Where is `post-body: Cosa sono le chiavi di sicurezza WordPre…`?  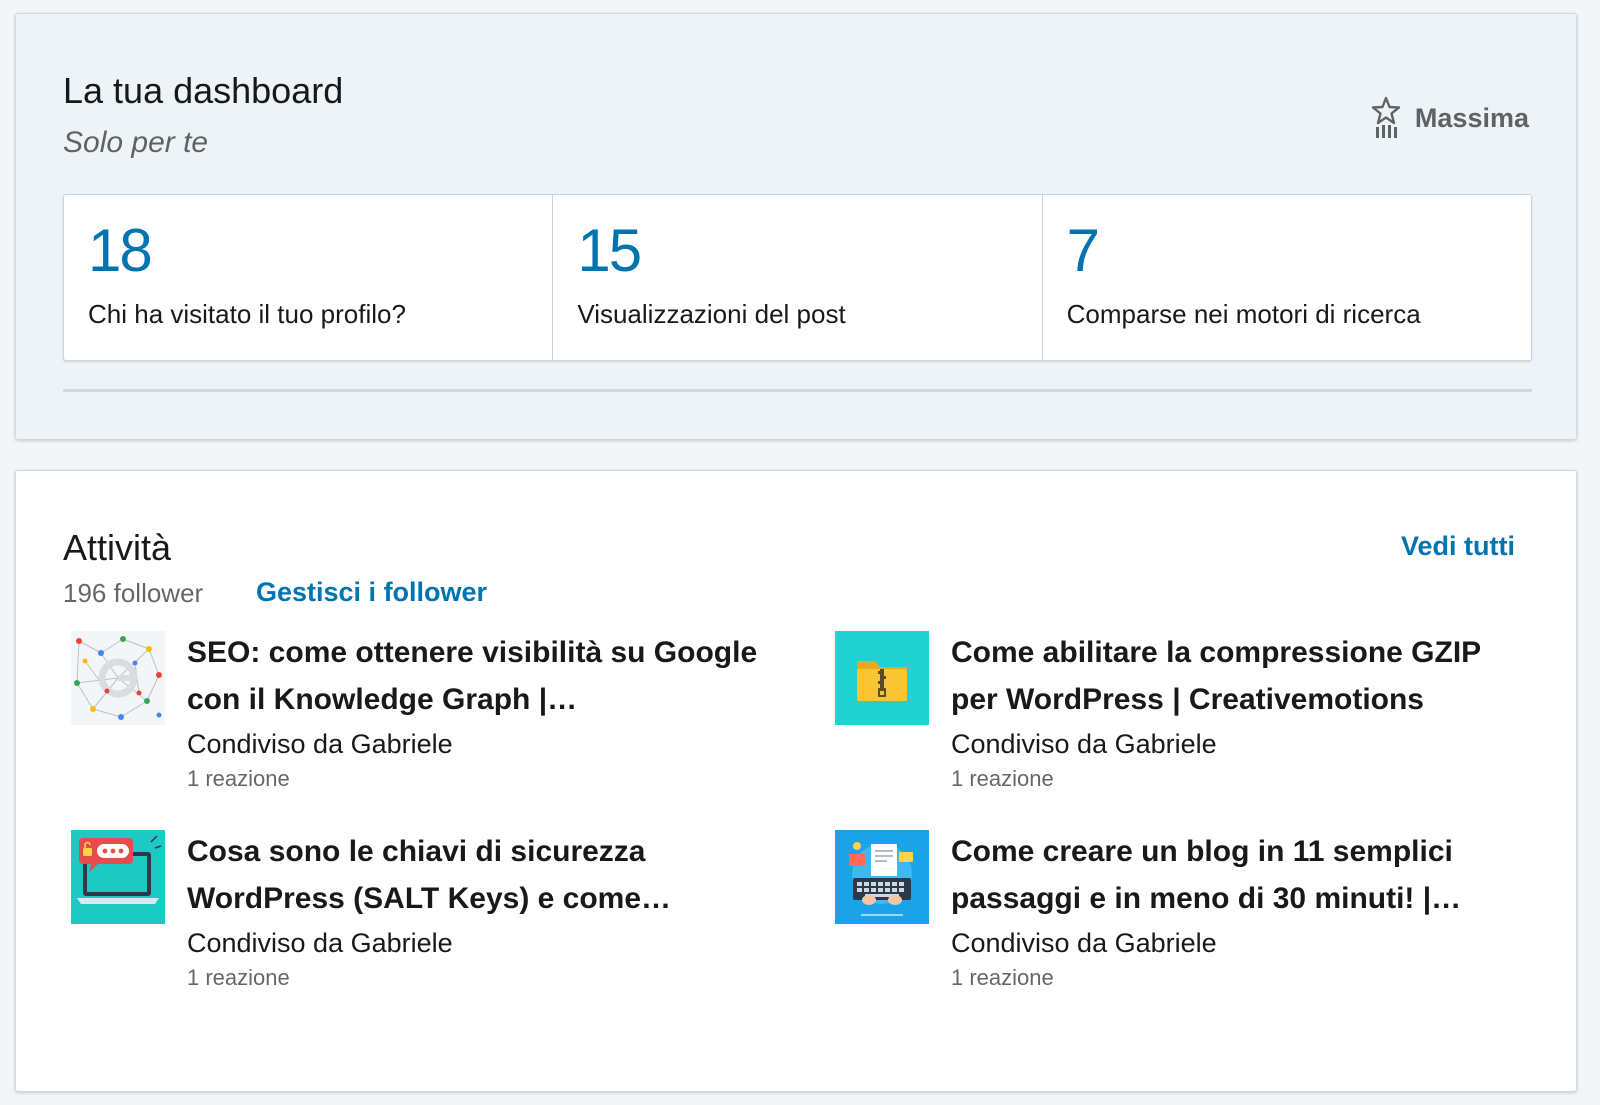
post-body: Cosa sono le chiavi di sicurezza WordPre… is located at coordinates (474, 913).